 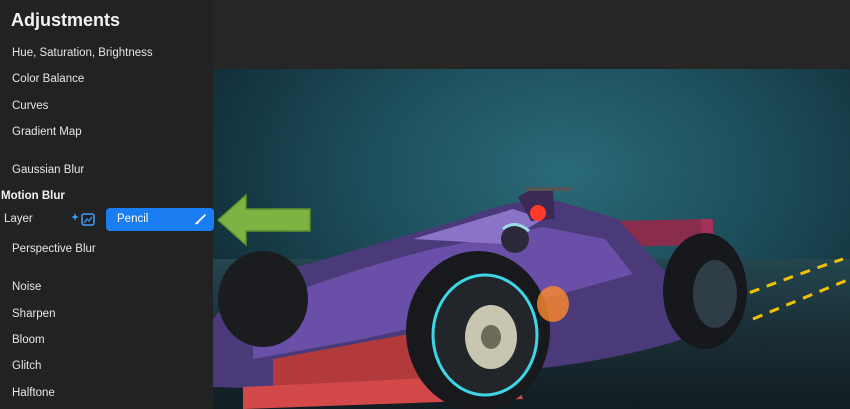 I want to click on menu-item-gradient-map: Gradient Map, so click(x=47, y=132).